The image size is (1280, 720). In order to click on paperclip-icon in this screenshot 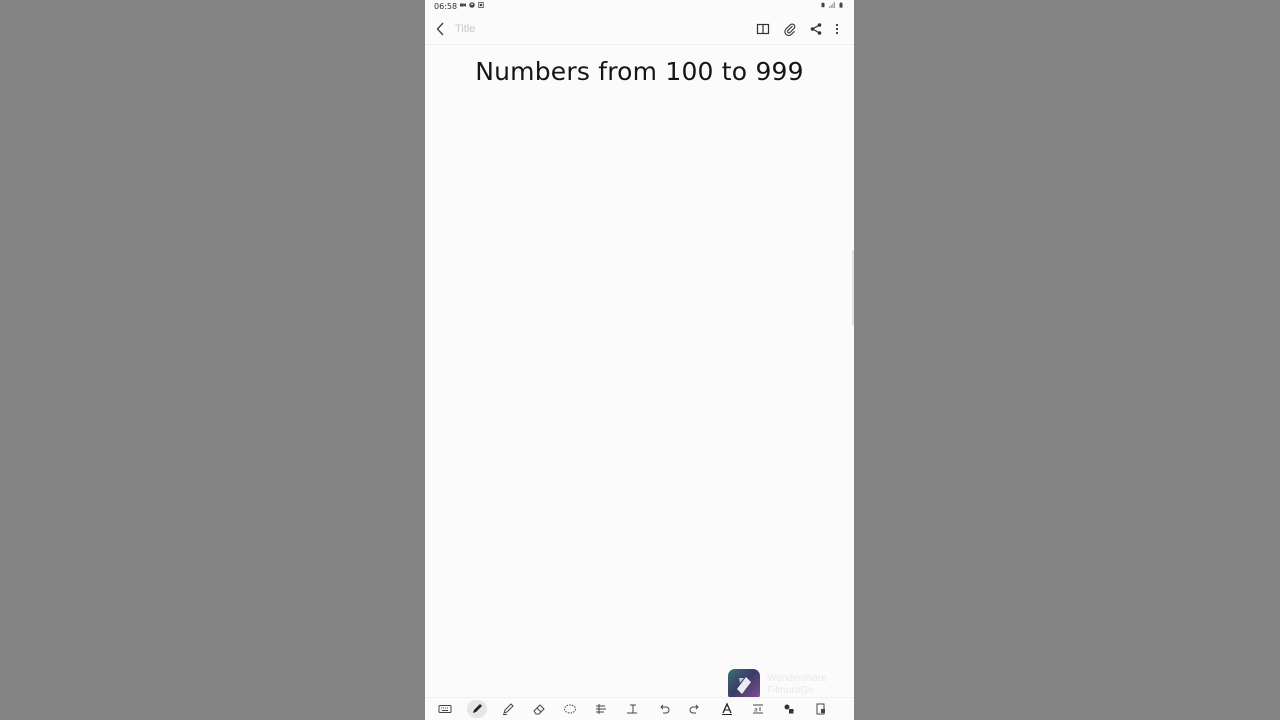, I will do `click(790, 29)`.